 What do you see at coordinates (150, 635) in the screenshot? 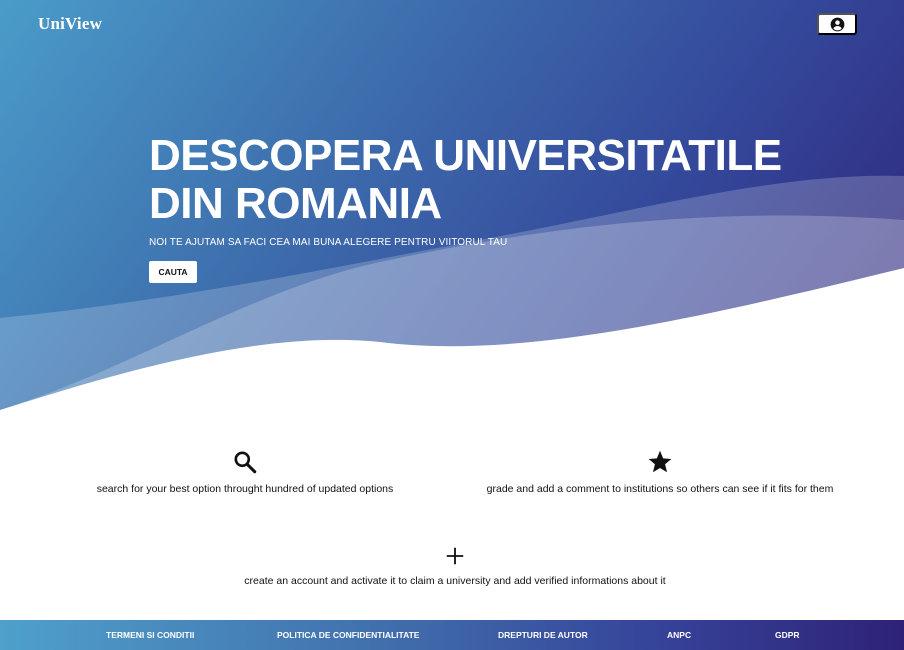
I see `footer-link-terms: TERMENI SI CONDITII` at bounding box center [150, 635].